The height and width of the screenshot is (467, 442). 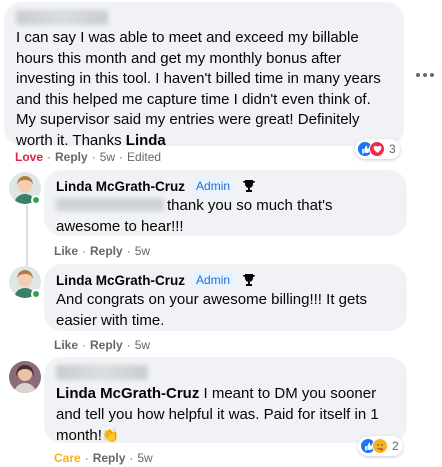 I want to click on reply-actions: Care · Reply · 5w, so click(x=103, y=458).